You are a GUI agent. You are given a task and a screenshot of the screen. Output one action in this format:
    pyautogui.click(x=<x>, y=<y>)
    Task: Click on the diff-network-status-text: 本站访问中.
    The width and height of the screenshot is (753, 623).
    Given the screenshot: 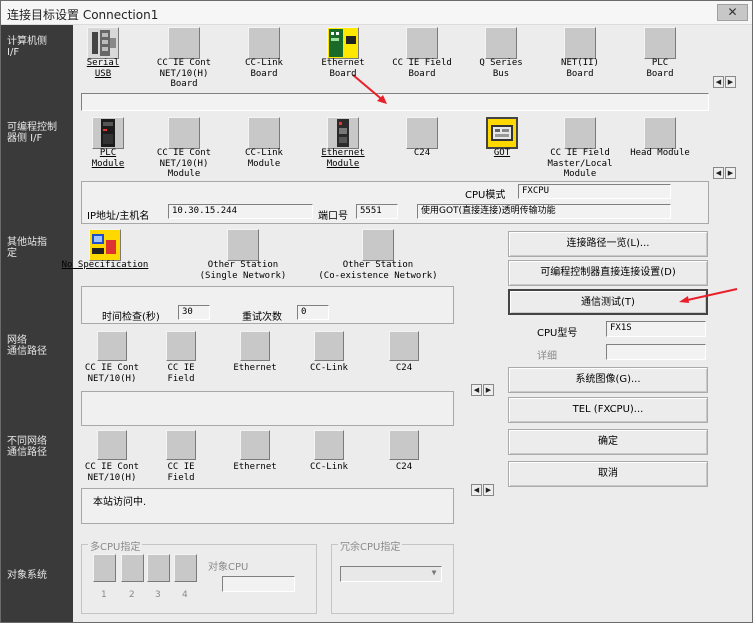 What is the action you would take?
    pyautogui.click(x=120, y=502)
    